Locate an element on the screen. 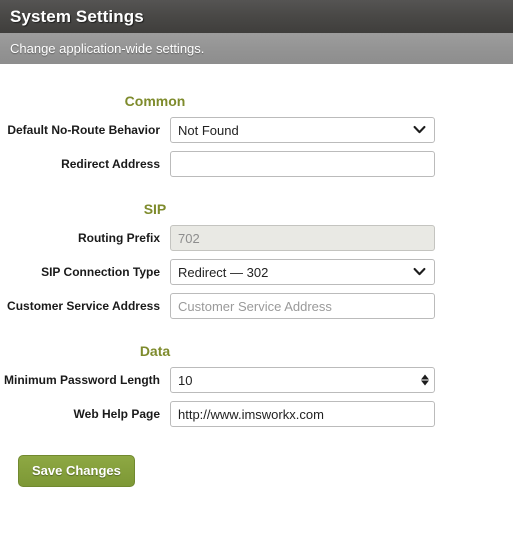 This screenshot has height=546, width=513. field-row-web-help-page: Web Help Page is located at coordinates (256, 414).